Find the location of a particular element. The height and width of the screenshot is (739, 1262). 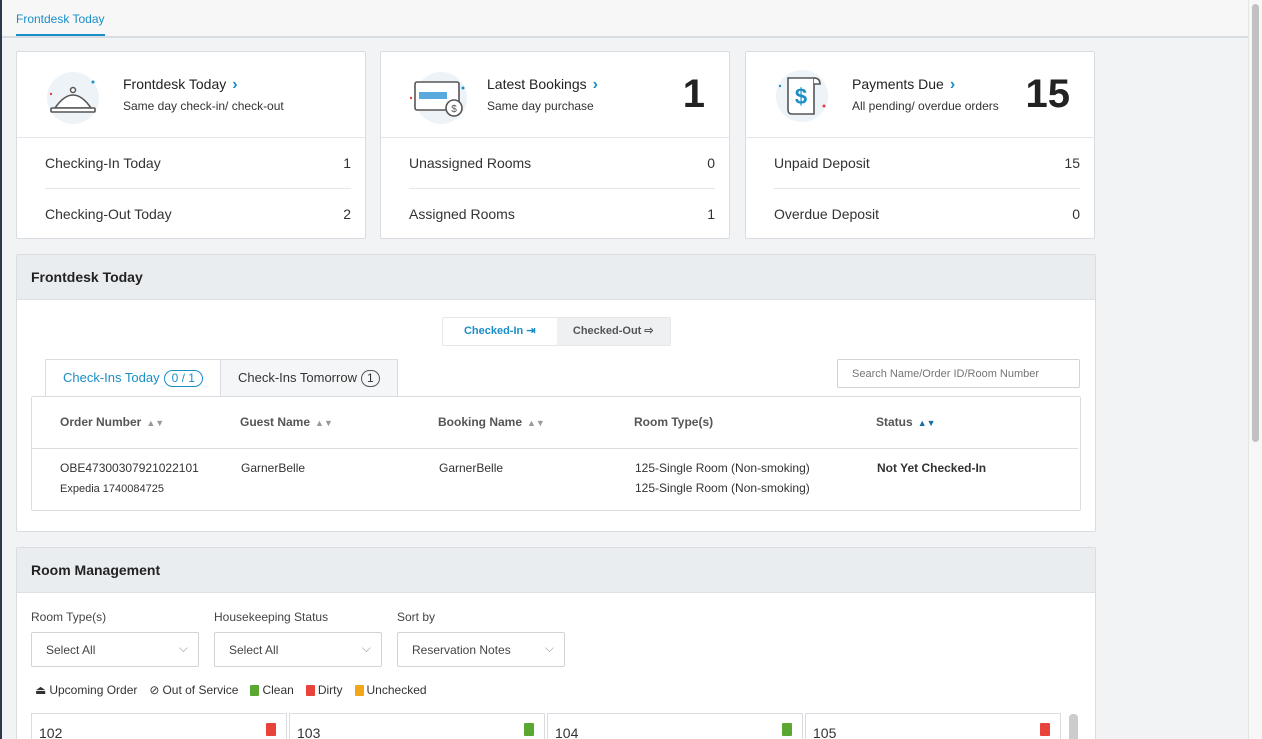

booking-name: GarnerBelle is located at coordinates (471, 468).